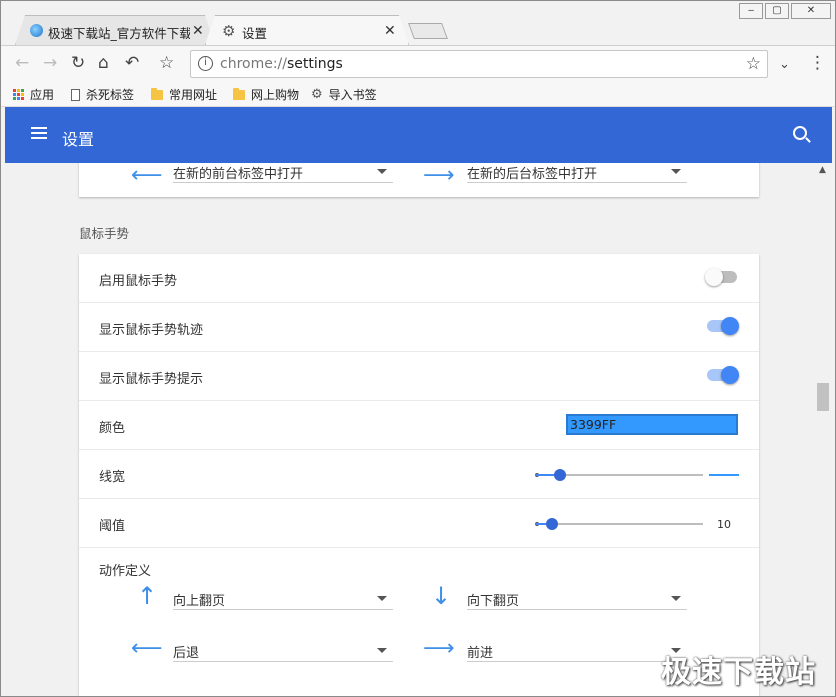 The image size is (836, 697). What do you see at coordinates (619, 475) in the screenshot?
I see `line-width-slider` at bounding box center [619, 475].